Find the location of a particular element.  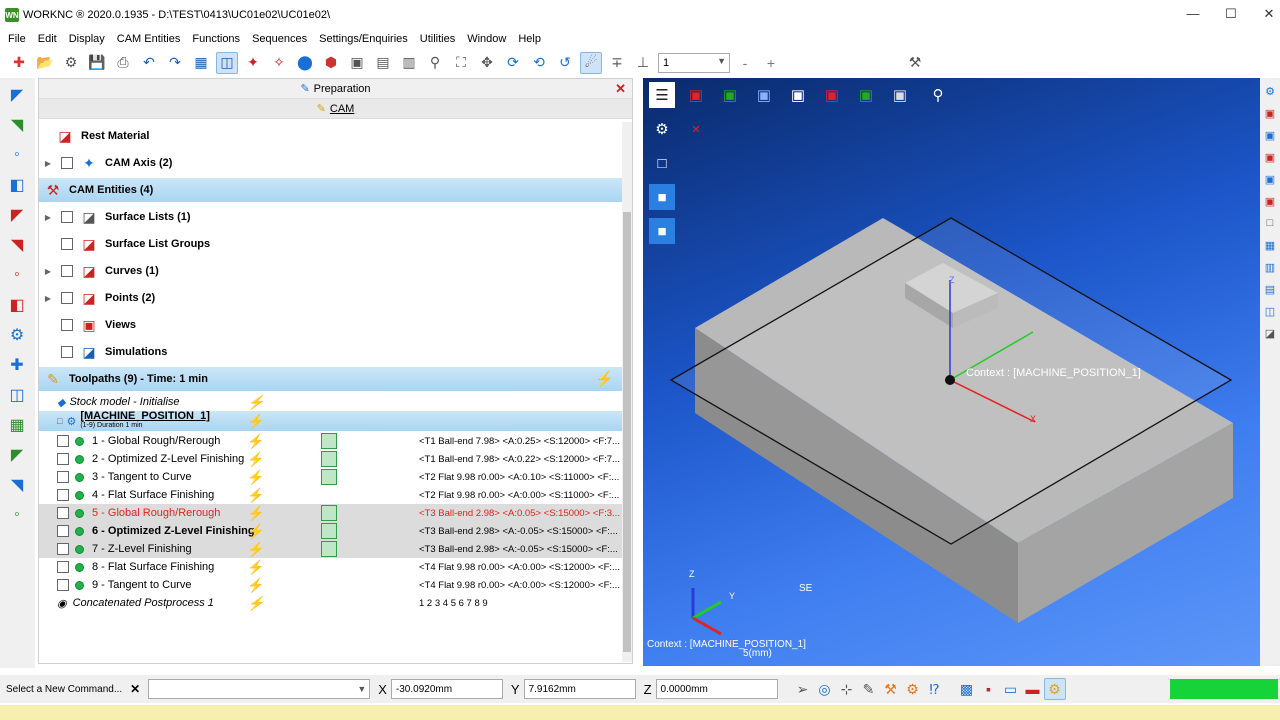

machine-sim-icon: ⚙ is located at coordinates (913, 689).